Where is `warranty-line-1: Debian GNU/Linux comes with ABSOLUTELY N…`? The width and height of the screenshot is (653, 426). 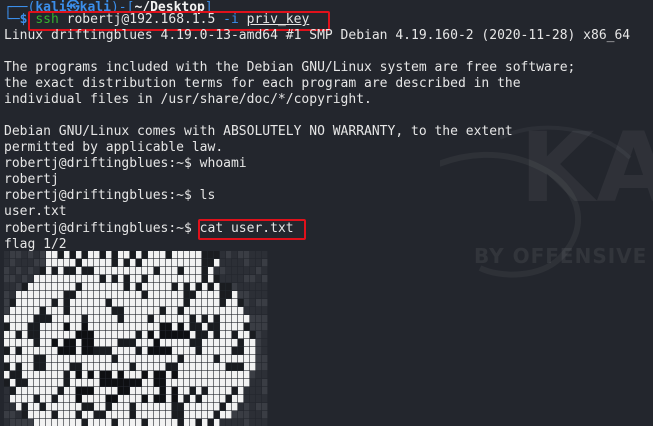
warranty-line-1: Debian GNU/Linux comes with ABSOLUTELY N… is located at coordinates (258, 131).